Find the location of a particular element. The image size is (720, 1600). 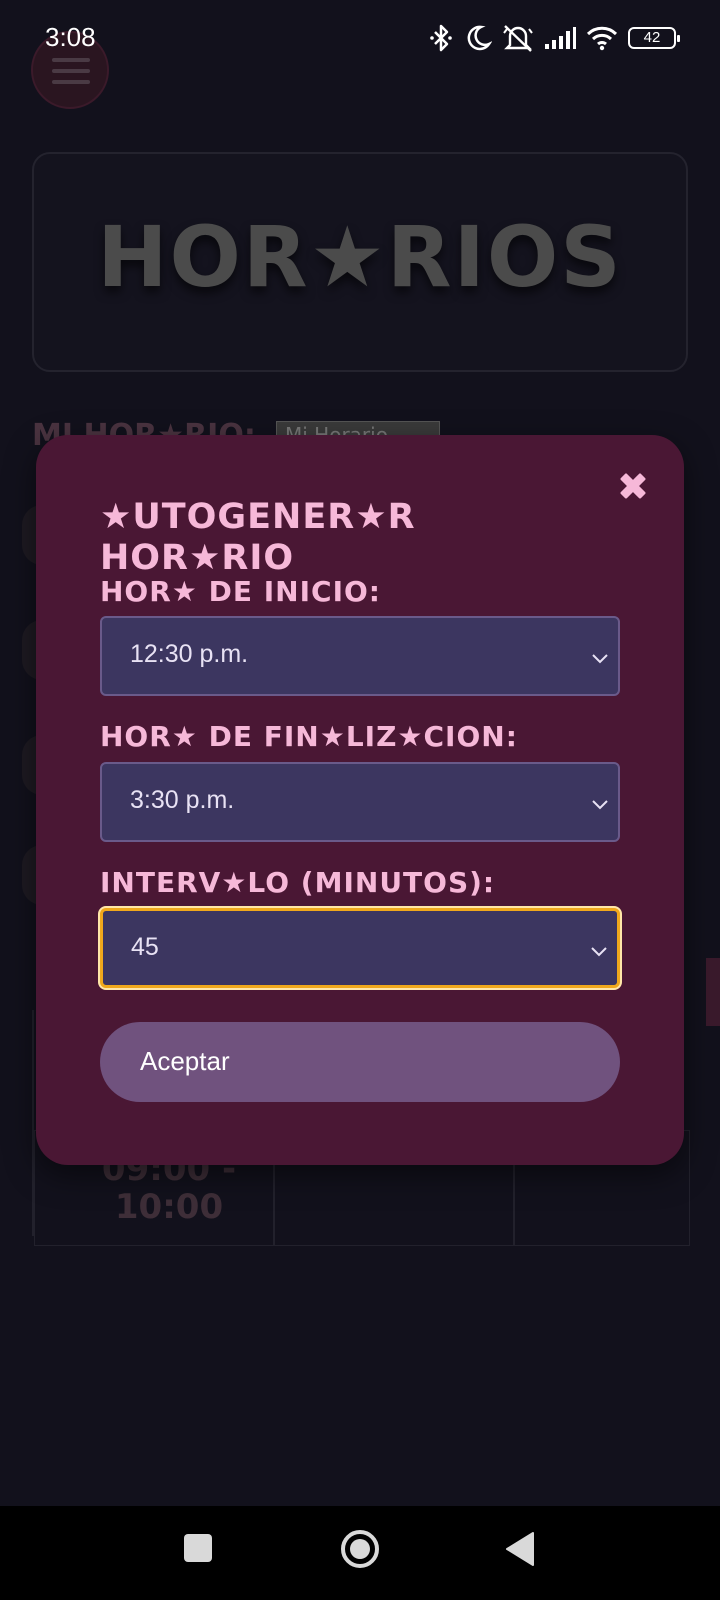

back-button is located at coordinates (521, 1549).